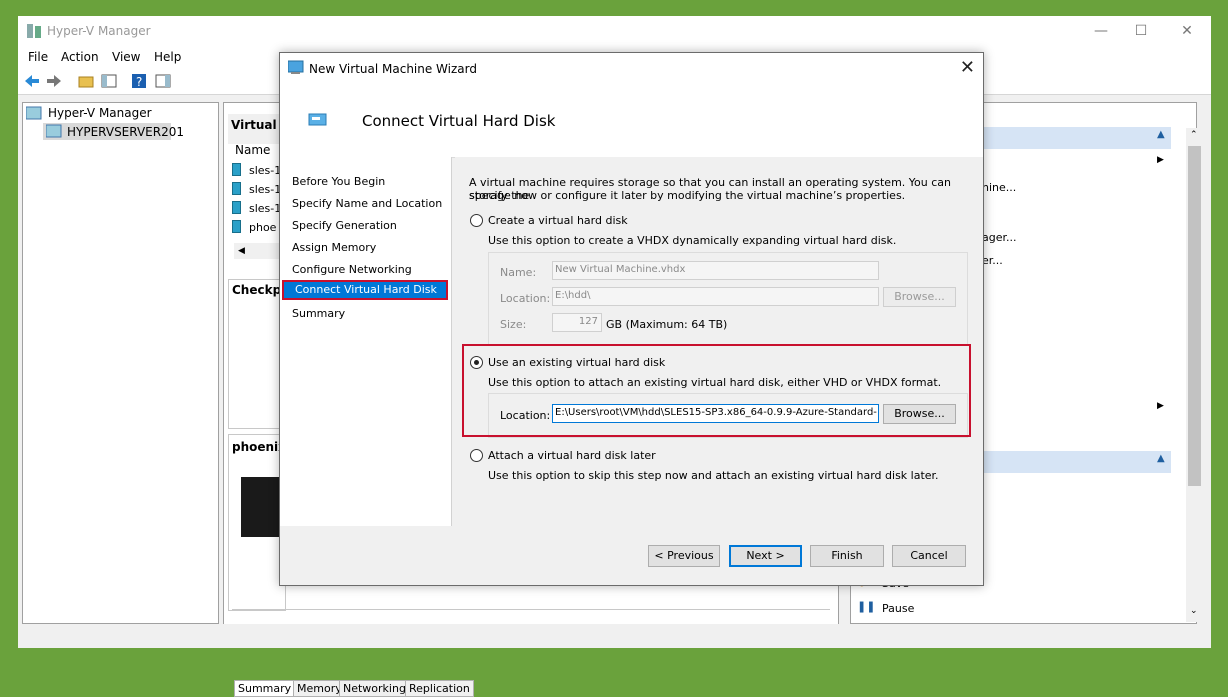  What do you see at coordinates (558, 220) in the screenshot?
I see `create-vhd-label: Create a virtual hard disk` at bounding box center [558, 220].